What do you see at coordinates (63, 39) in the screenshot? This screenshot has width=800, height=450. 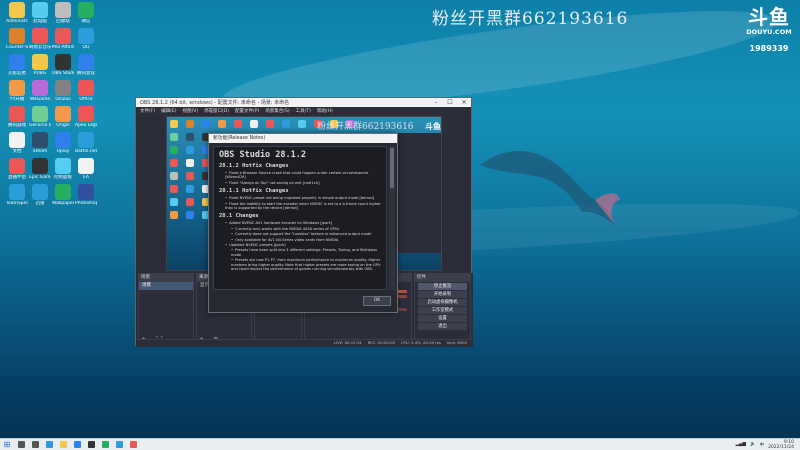 I see `desktop-icon: MSI Afterburner` at bounding box center [63, 39].